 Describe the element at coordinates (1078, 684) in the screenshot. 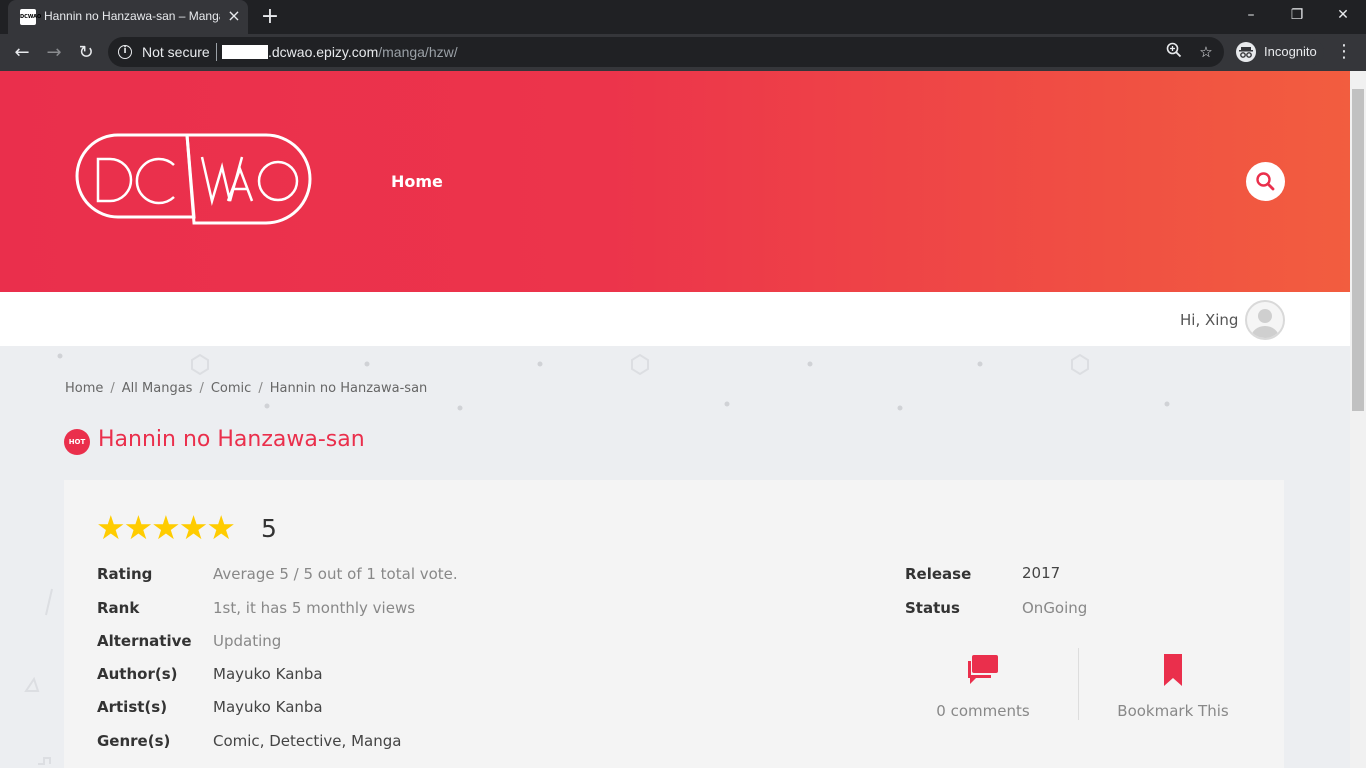

I see `action-divider` at that location.